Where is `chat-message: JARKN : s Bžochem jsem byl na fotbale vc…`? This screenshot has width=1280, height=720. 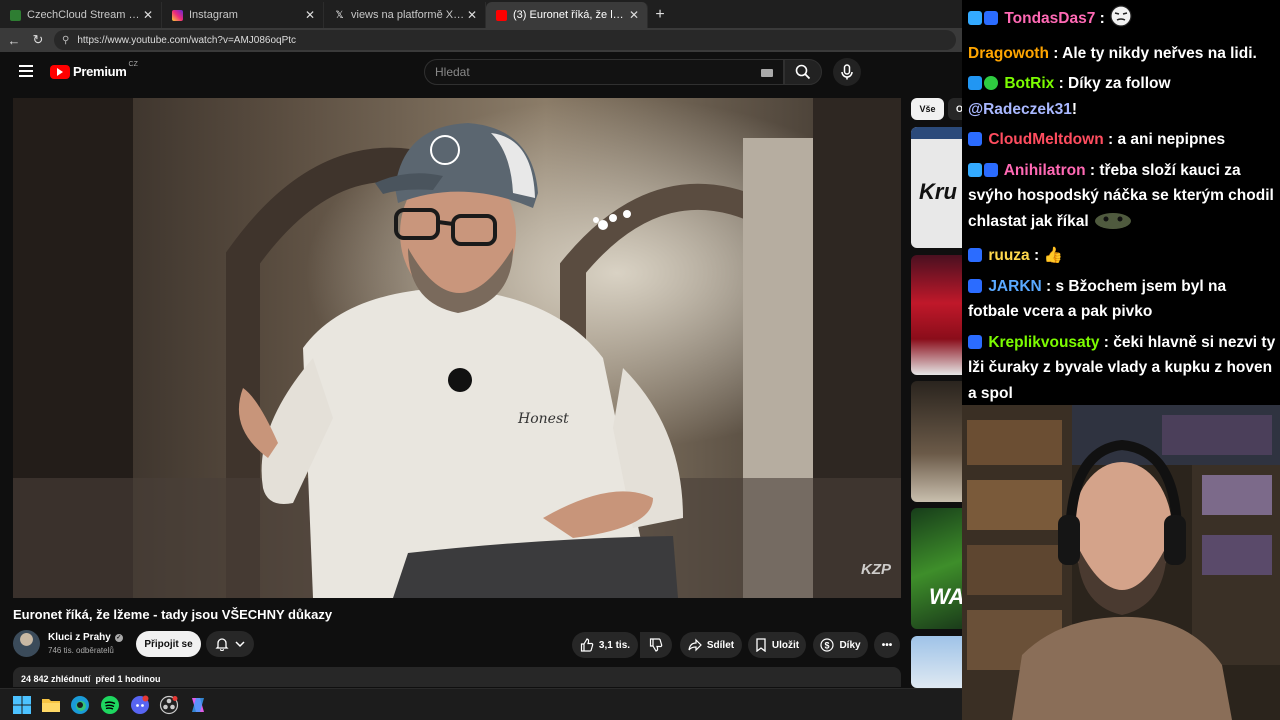
chat-message: JARKN : s Bžochem jsem byl na fotbale vc… is located at coordinates (1122, 299).